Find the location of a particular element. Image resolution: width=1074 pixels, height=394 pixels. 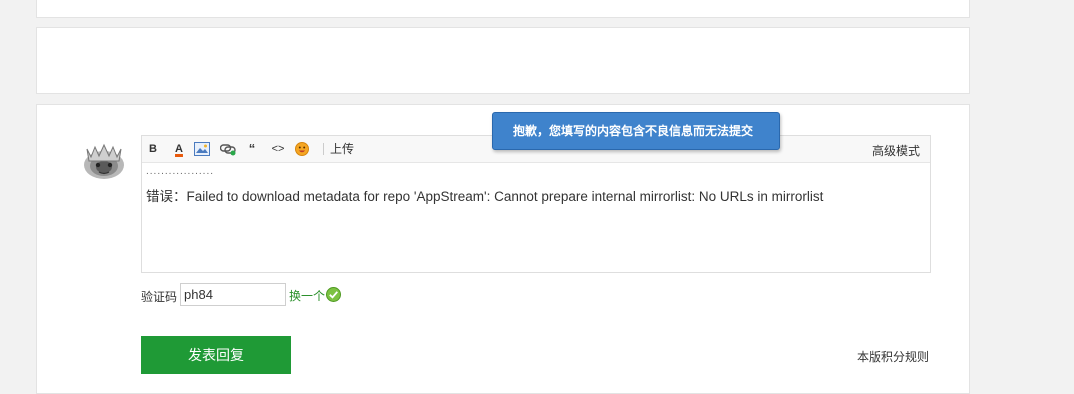

image-icon is located at coordinates (202, 149).